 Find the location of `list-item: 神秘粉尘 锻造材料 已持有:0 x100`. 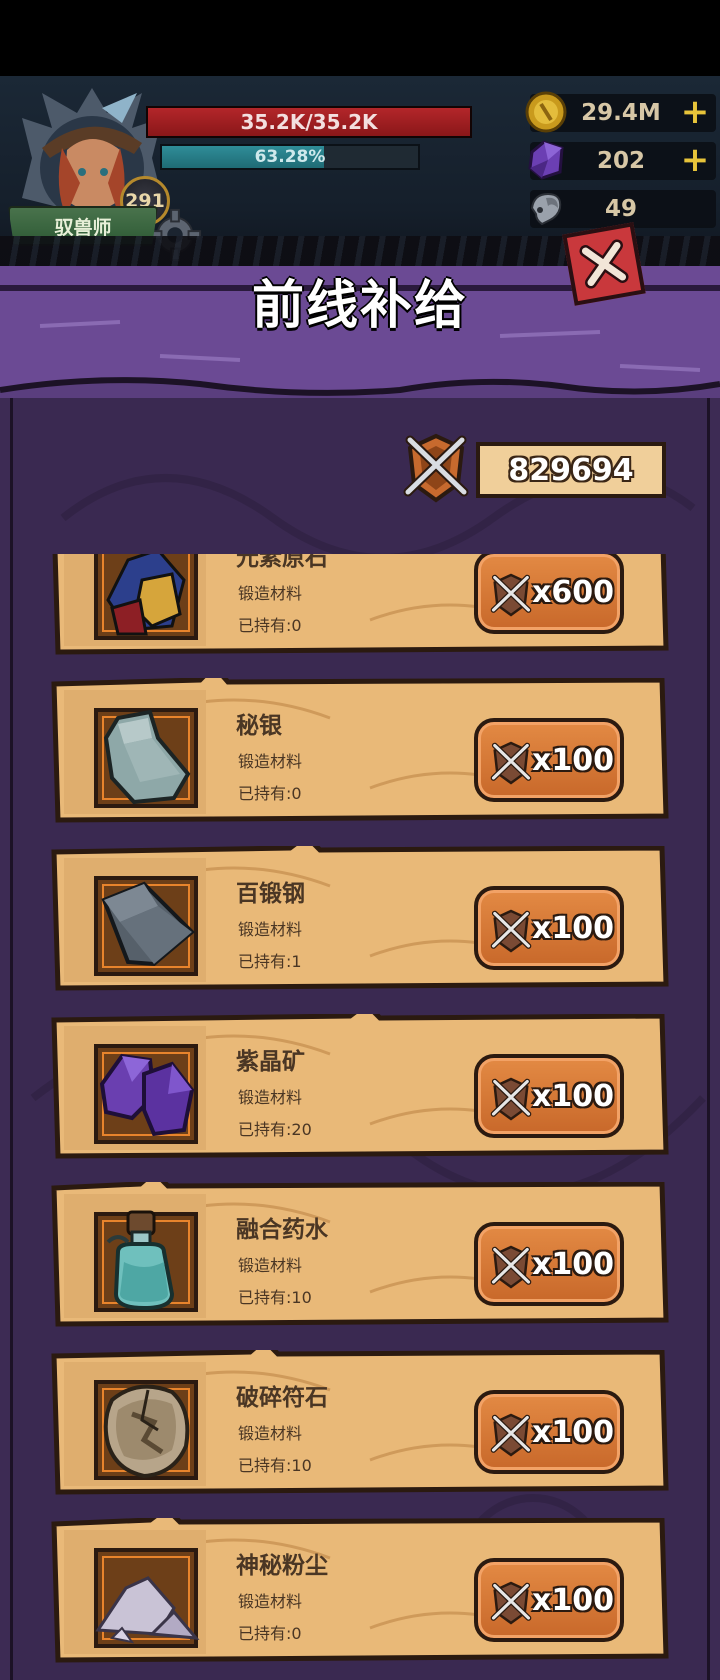

list-item: 神秘粉尘 锻造材料 已持有:0 x100 is located at coordinates (360, 1591).